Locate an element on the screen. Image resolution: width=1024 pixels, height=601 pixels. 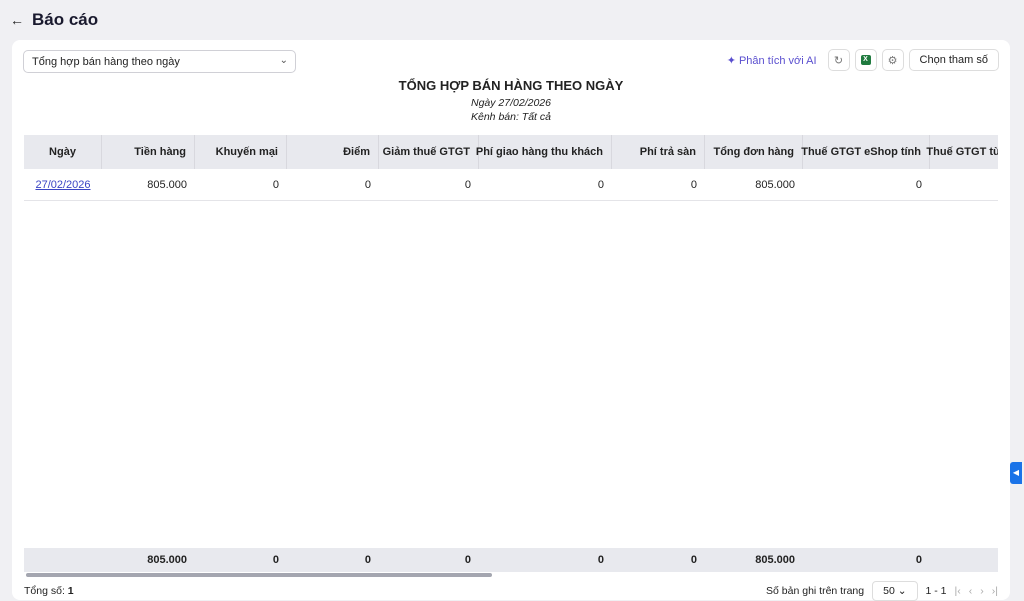
side-panel-toggle: ◀ is located at coordinates (1016, 473).